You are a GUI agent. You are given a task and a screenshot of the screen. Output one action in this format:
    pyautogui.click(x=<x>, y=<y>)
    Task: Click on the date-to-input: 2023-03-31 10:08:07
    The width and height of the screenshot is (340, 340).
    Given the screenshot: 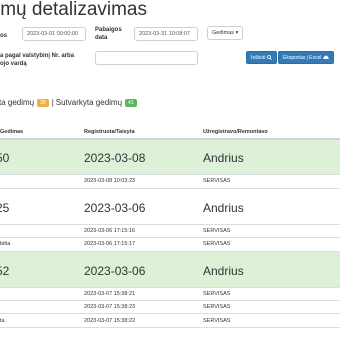 What is the action you would take?
    pyautogui.click(x=166, y=34)
    